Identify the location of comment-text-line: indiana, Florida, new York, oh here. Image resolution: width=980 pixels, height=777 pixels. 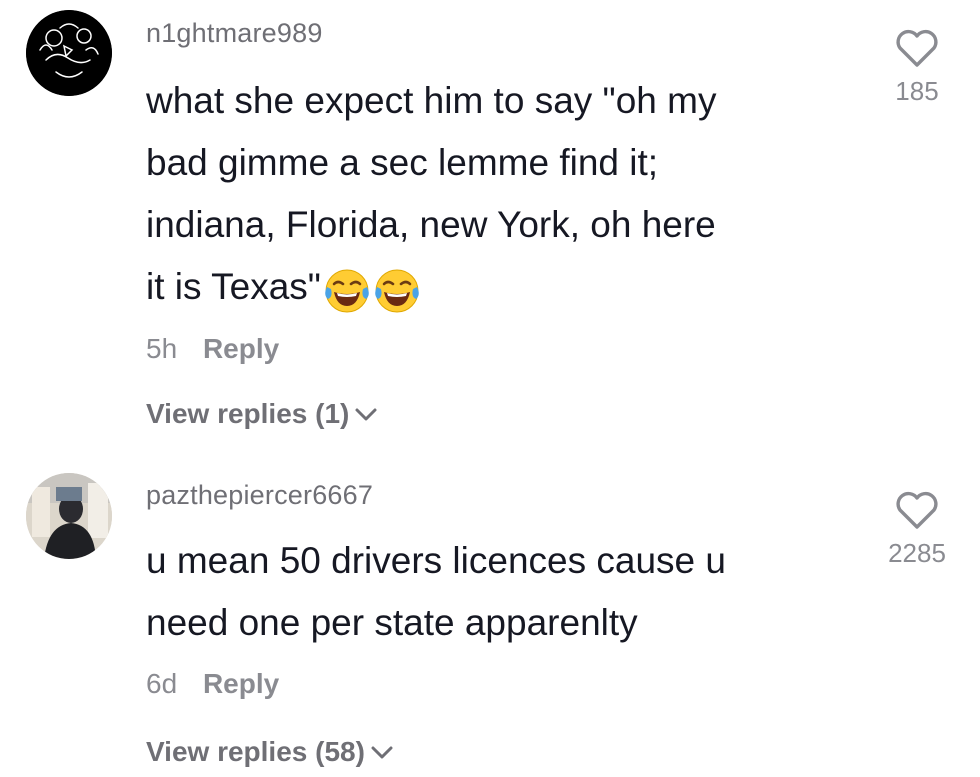
(431, 224).